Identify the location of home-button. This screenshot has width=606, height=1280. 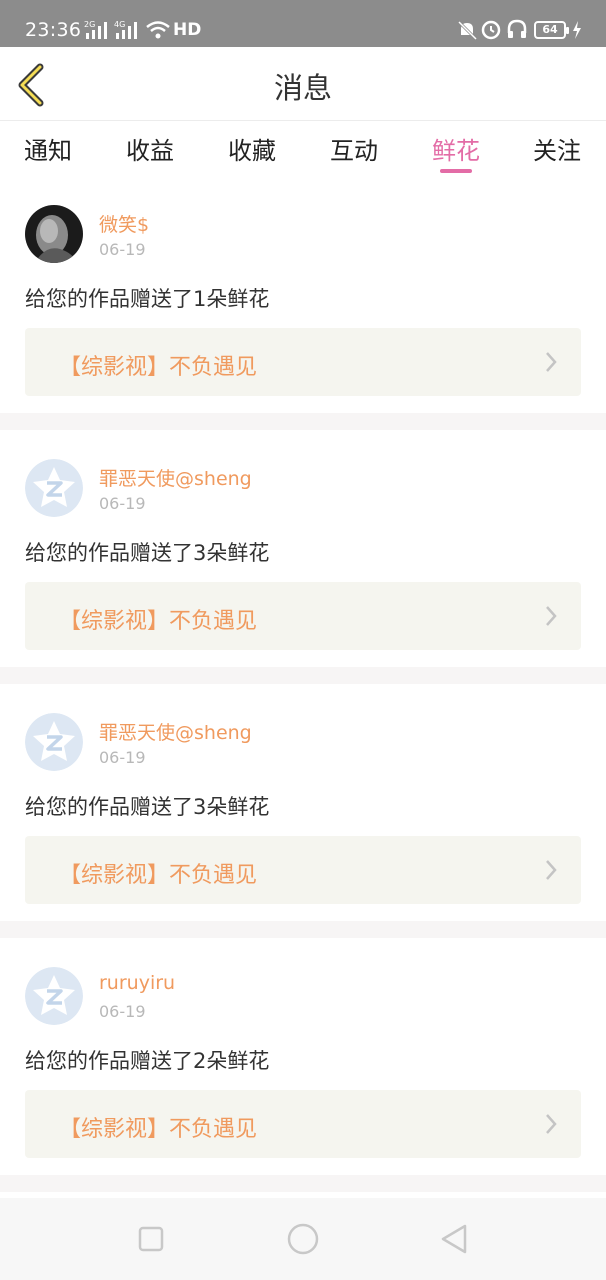
(303, 1239).